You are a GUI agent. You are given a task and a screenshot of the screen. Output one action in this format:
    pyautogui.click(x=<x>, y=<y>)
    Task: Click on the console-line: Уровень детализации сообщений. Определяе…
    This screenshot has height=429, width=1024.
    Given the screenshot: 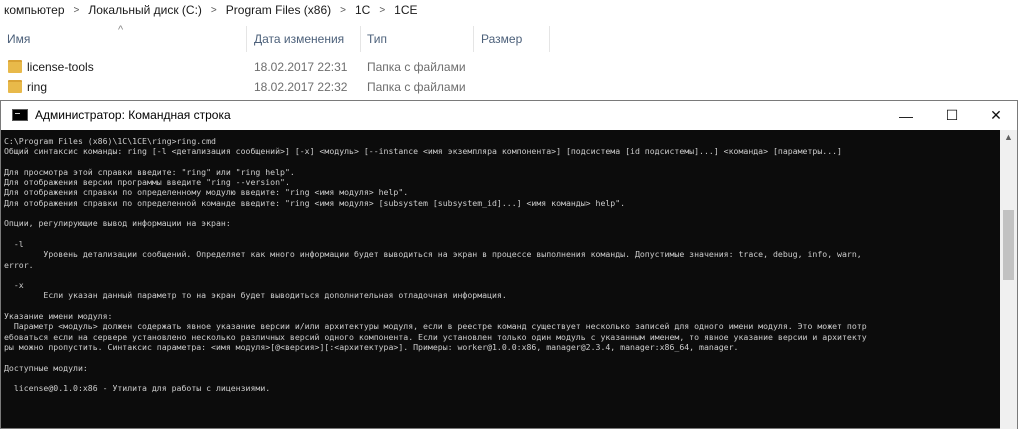 What is the action you would take?
    pyautogui.click(x=433, y=254)
    